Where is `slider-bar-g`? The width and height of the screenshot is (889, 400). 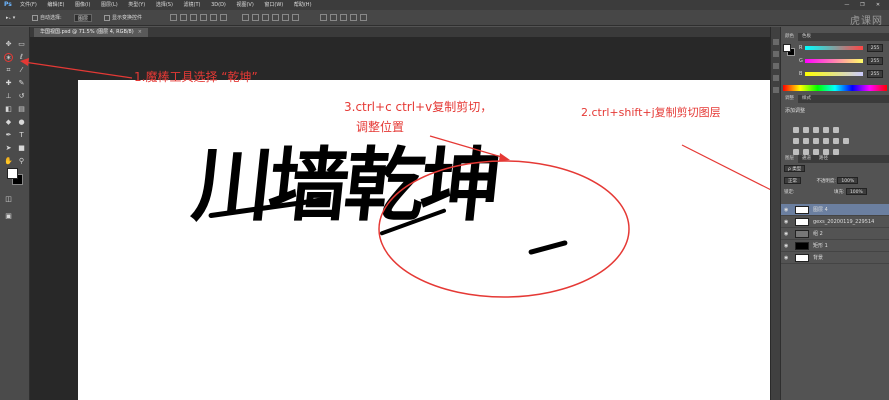
slider-bar-g is located at coordinates (834, 61).